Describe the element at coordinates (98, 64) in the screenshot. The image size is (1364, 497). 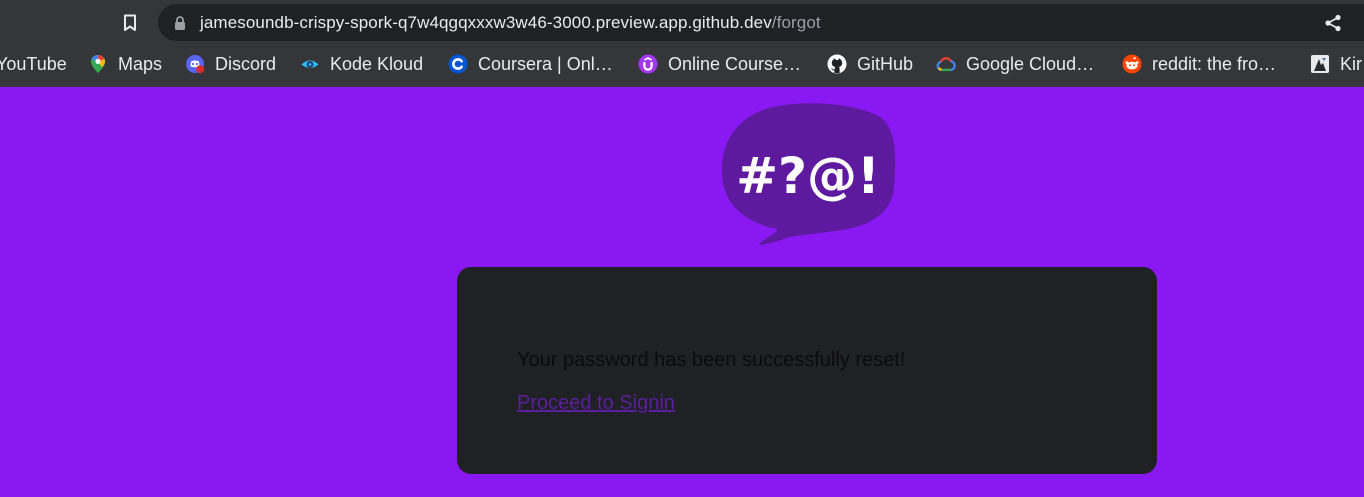
I see `maps-icon` at that location.